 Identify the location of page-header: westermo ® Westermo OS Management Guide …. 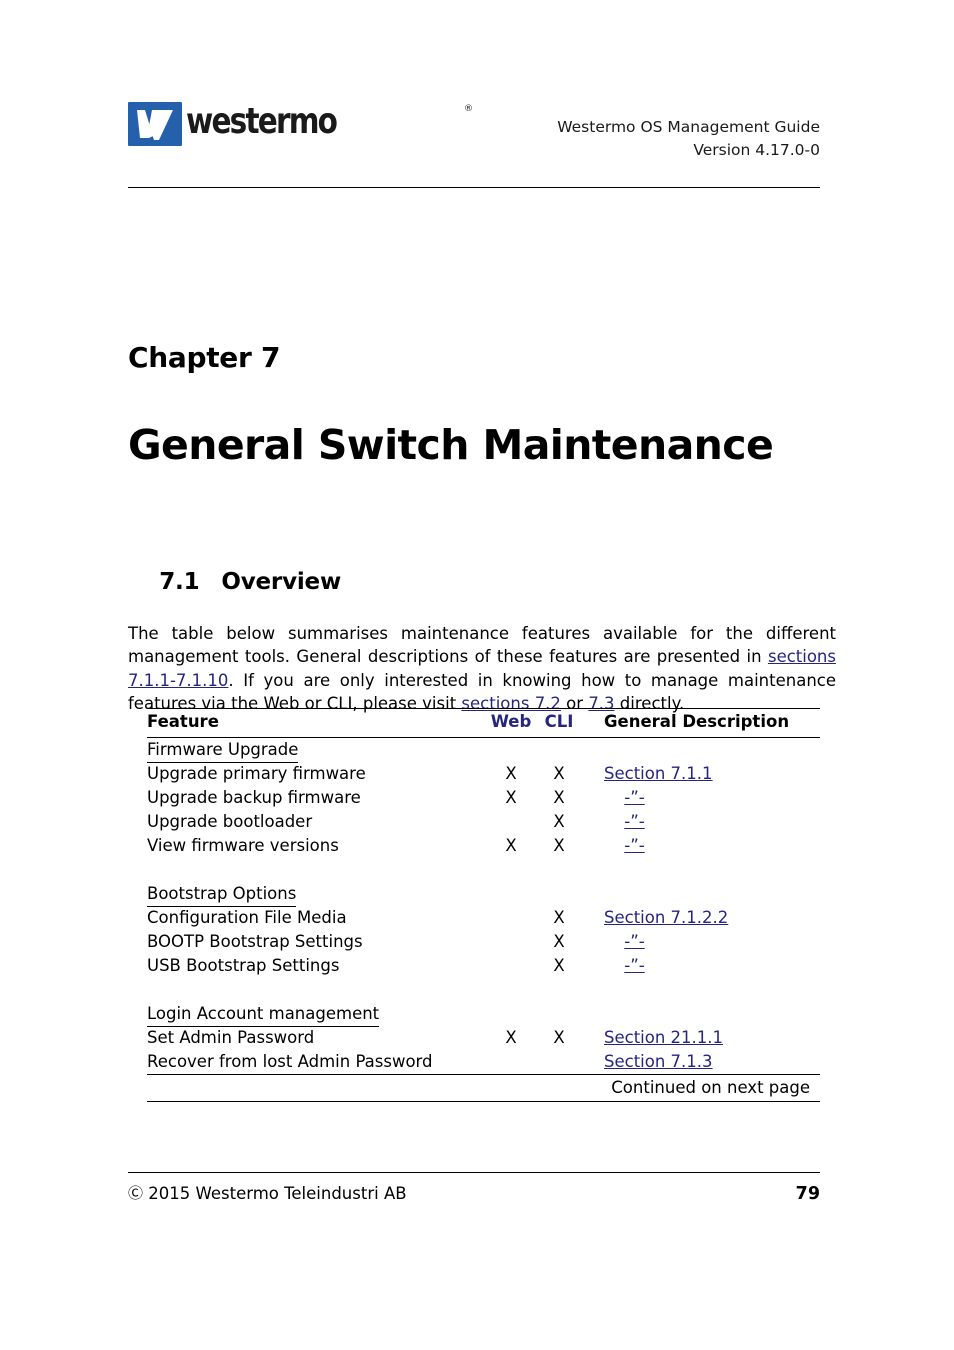
(474, 131).